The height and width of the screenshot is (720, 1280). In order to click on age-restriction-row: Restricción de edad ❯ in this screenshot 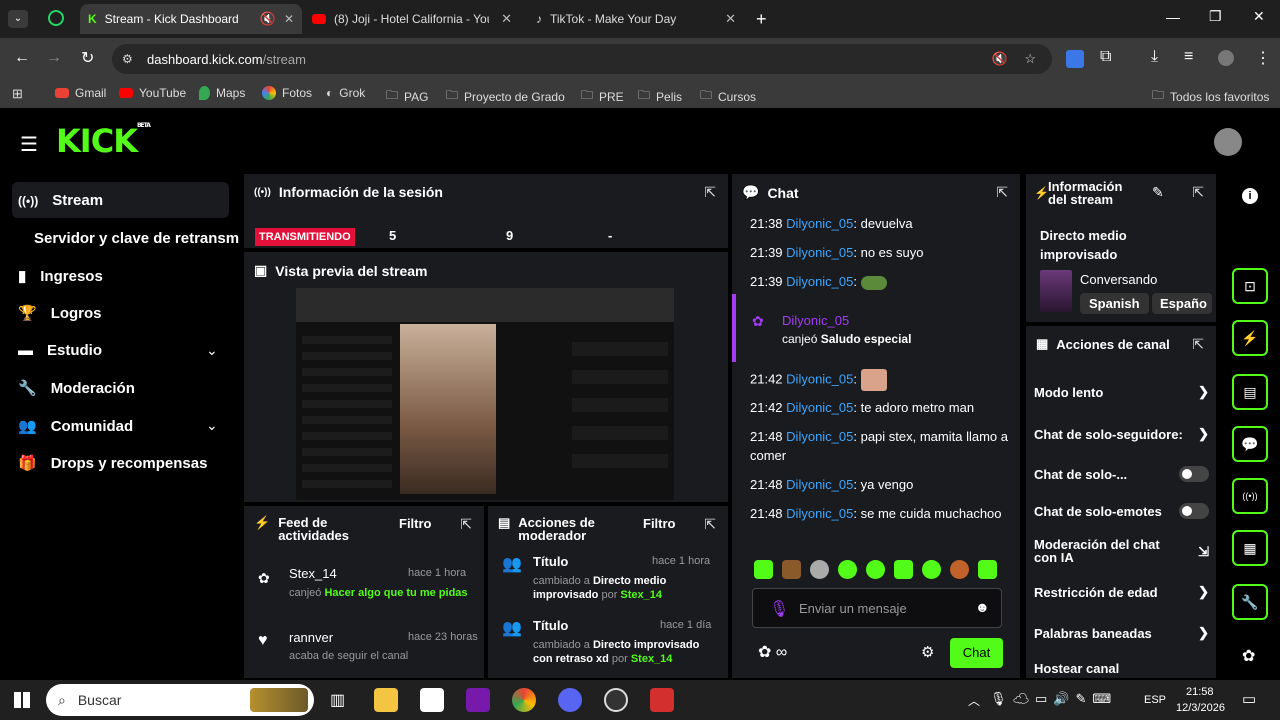, I will do `click(1121, 592)`.